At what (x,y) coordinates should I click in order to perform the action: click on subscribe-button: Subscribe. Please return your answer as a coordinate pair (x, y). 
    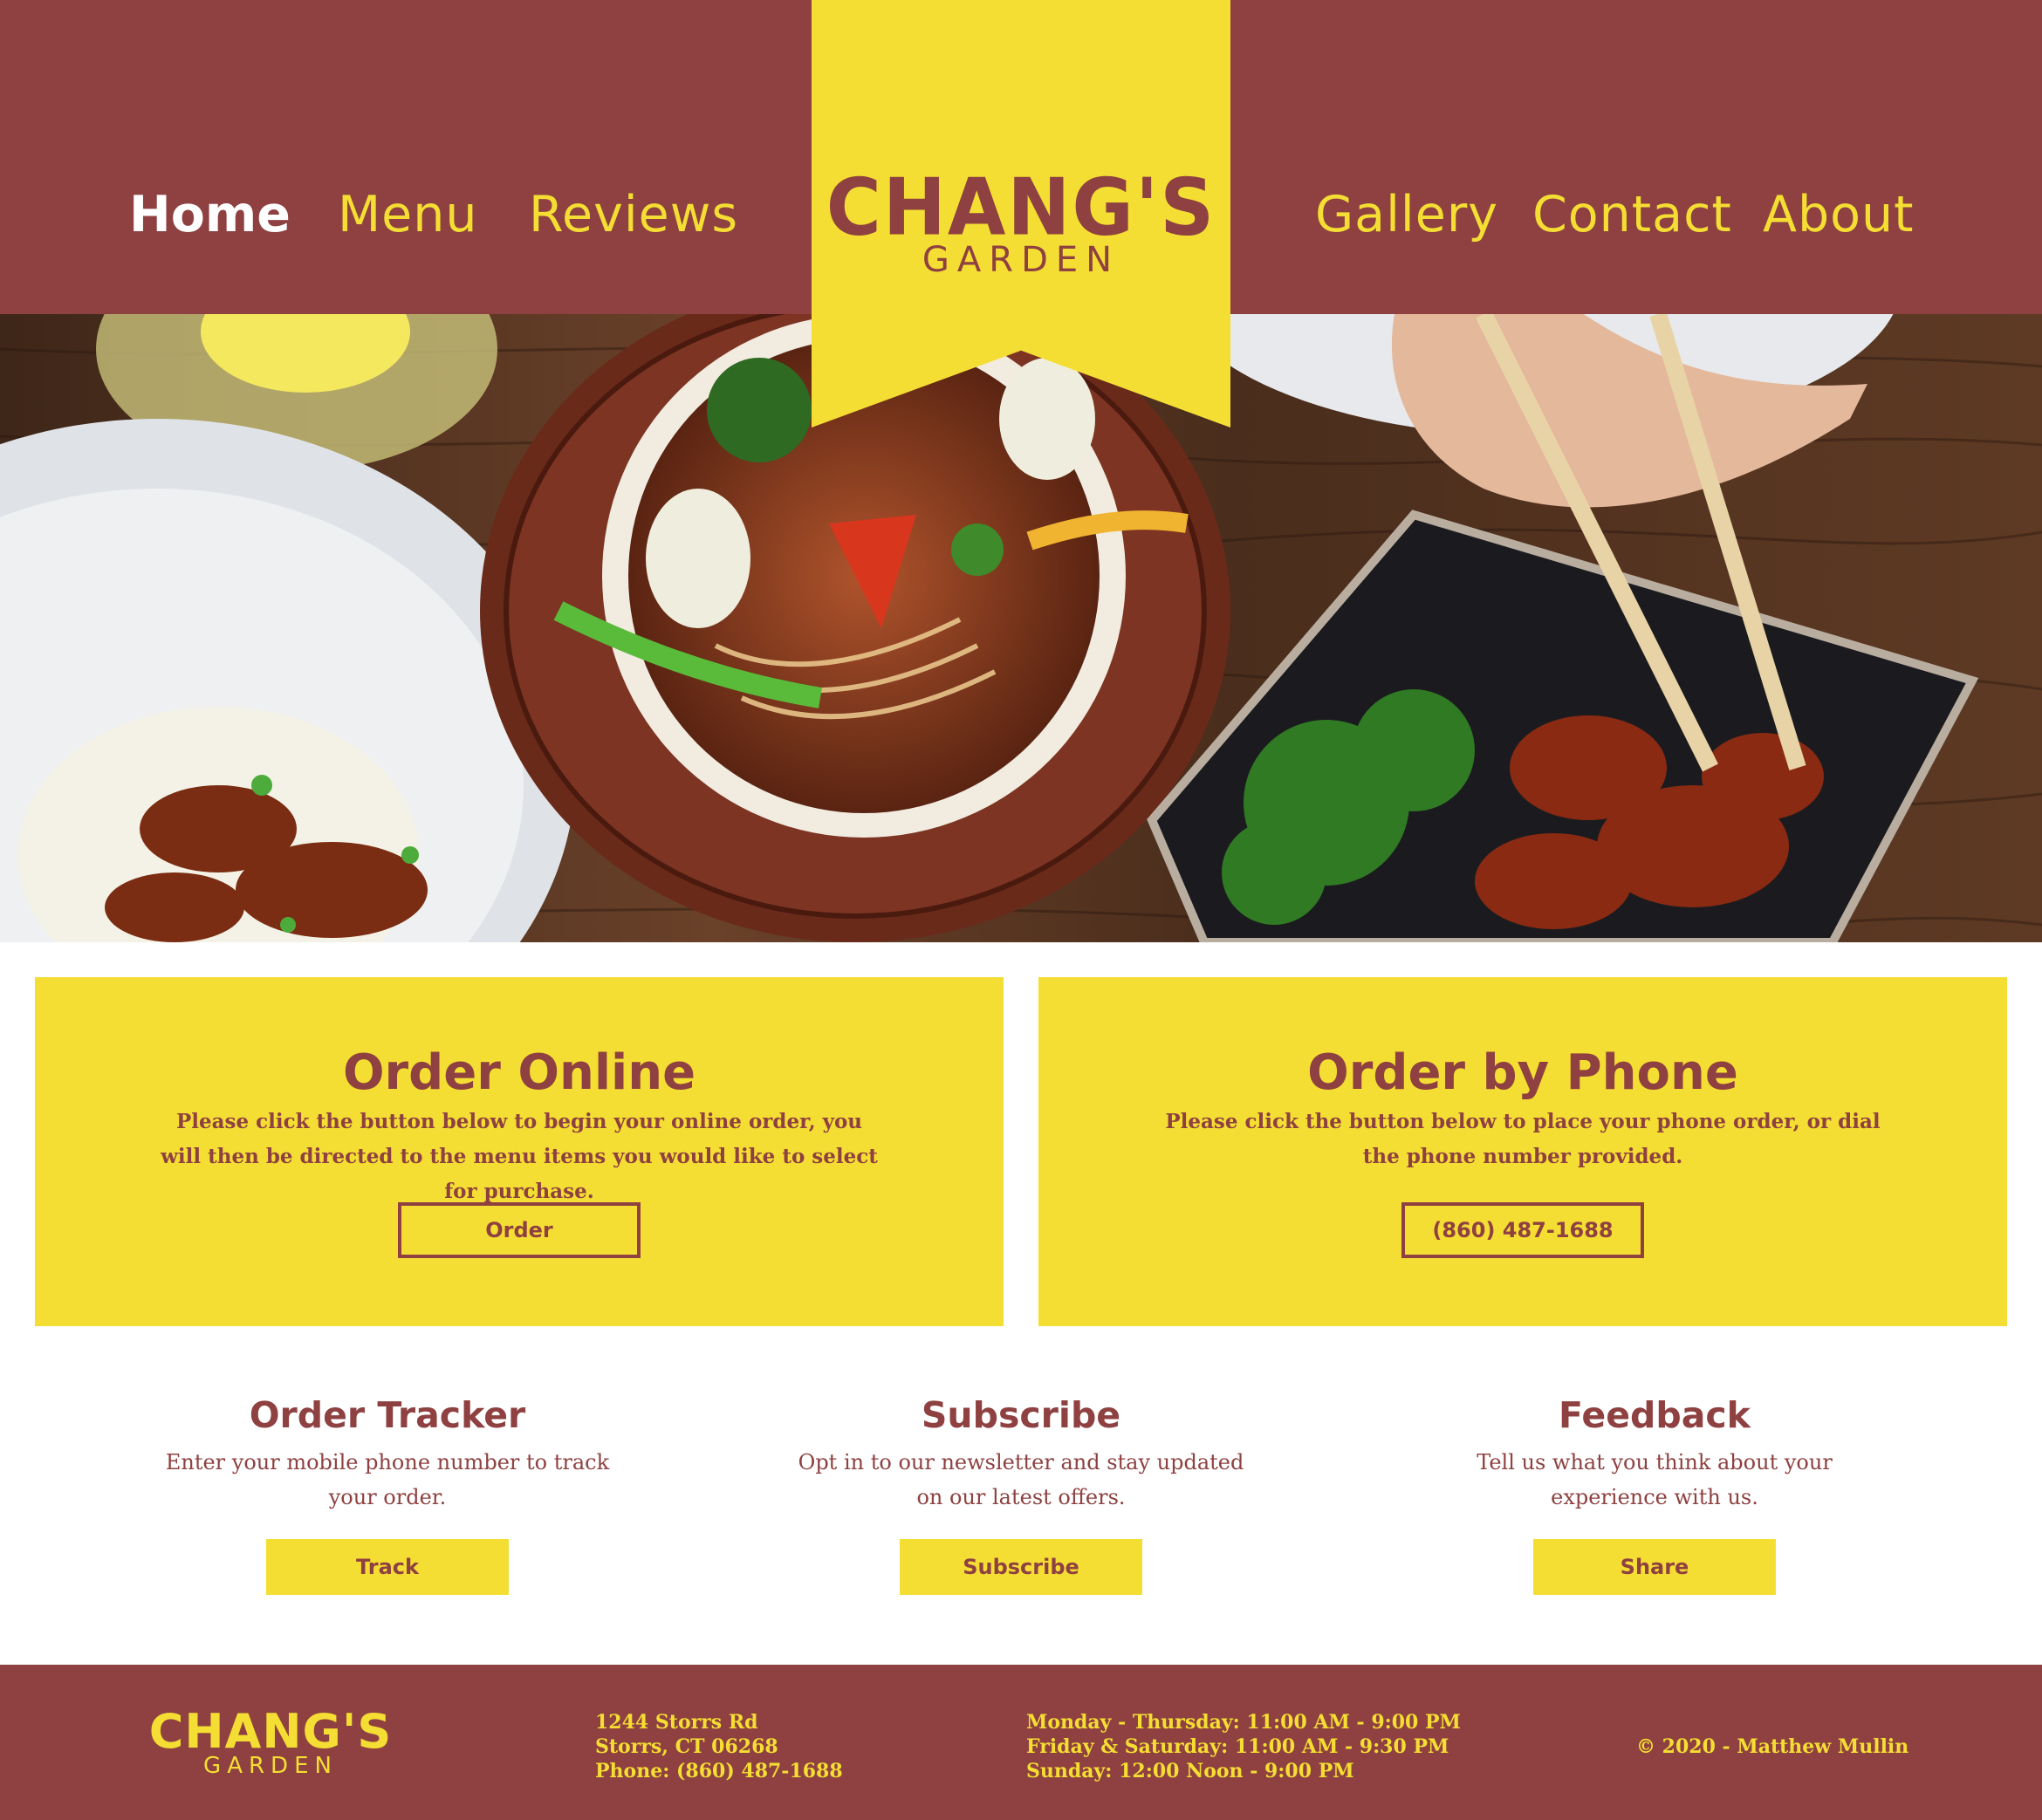
    Looking at the image, I should click on (1021, 1567).